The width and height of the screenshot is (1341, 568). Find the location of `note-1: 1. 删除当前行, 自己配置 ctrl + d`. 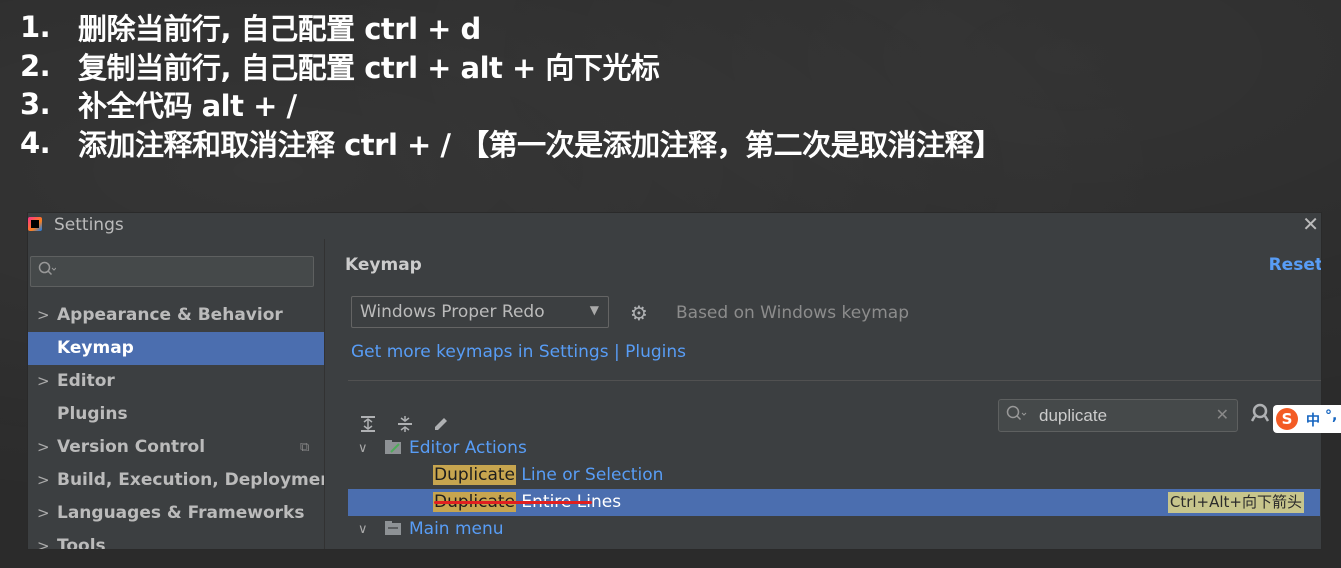

note-1: 1. 删除当前行, 自己配置 ctrl + d is located at coordinates (511, 27).